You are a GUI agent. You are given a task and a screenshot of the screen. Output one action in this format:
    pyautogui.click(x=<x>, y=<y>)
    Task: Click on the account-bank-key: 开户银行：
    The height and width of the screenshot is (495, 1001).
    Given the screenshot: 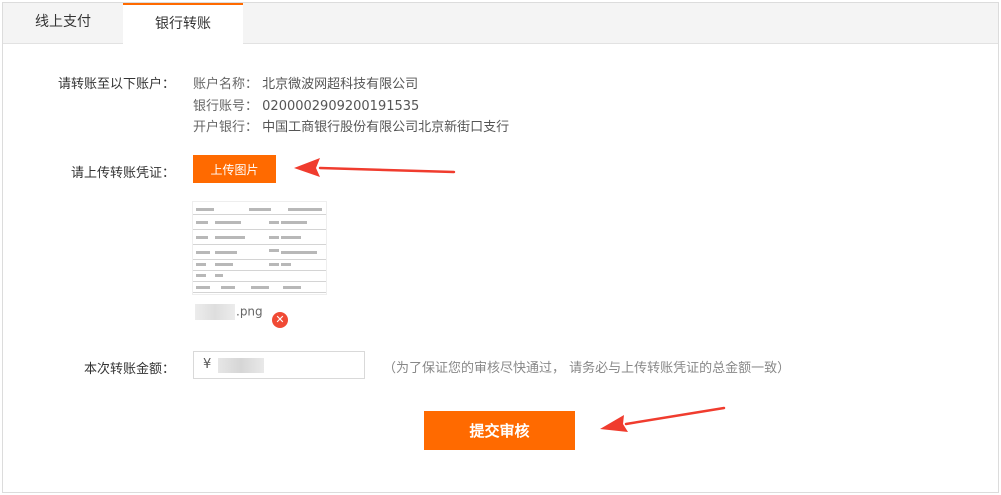 What is the action you would take?
    pyautogui.click(x=226, y=127)
    